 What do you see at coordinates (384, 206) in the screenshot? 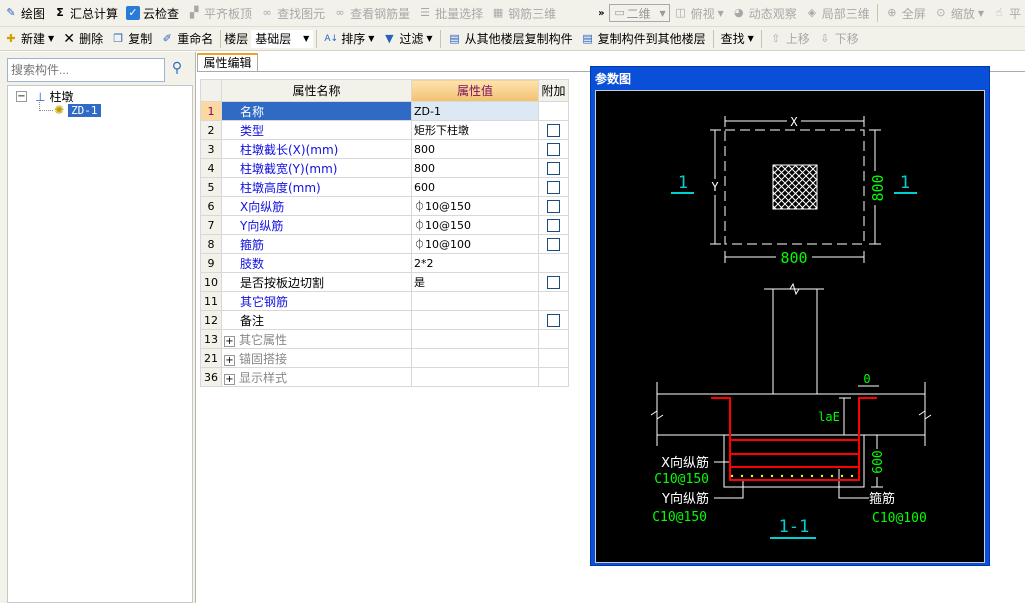
I see `property-row: 6 X向纵筋 ⏀10@150` at bounding box center [384, 206].